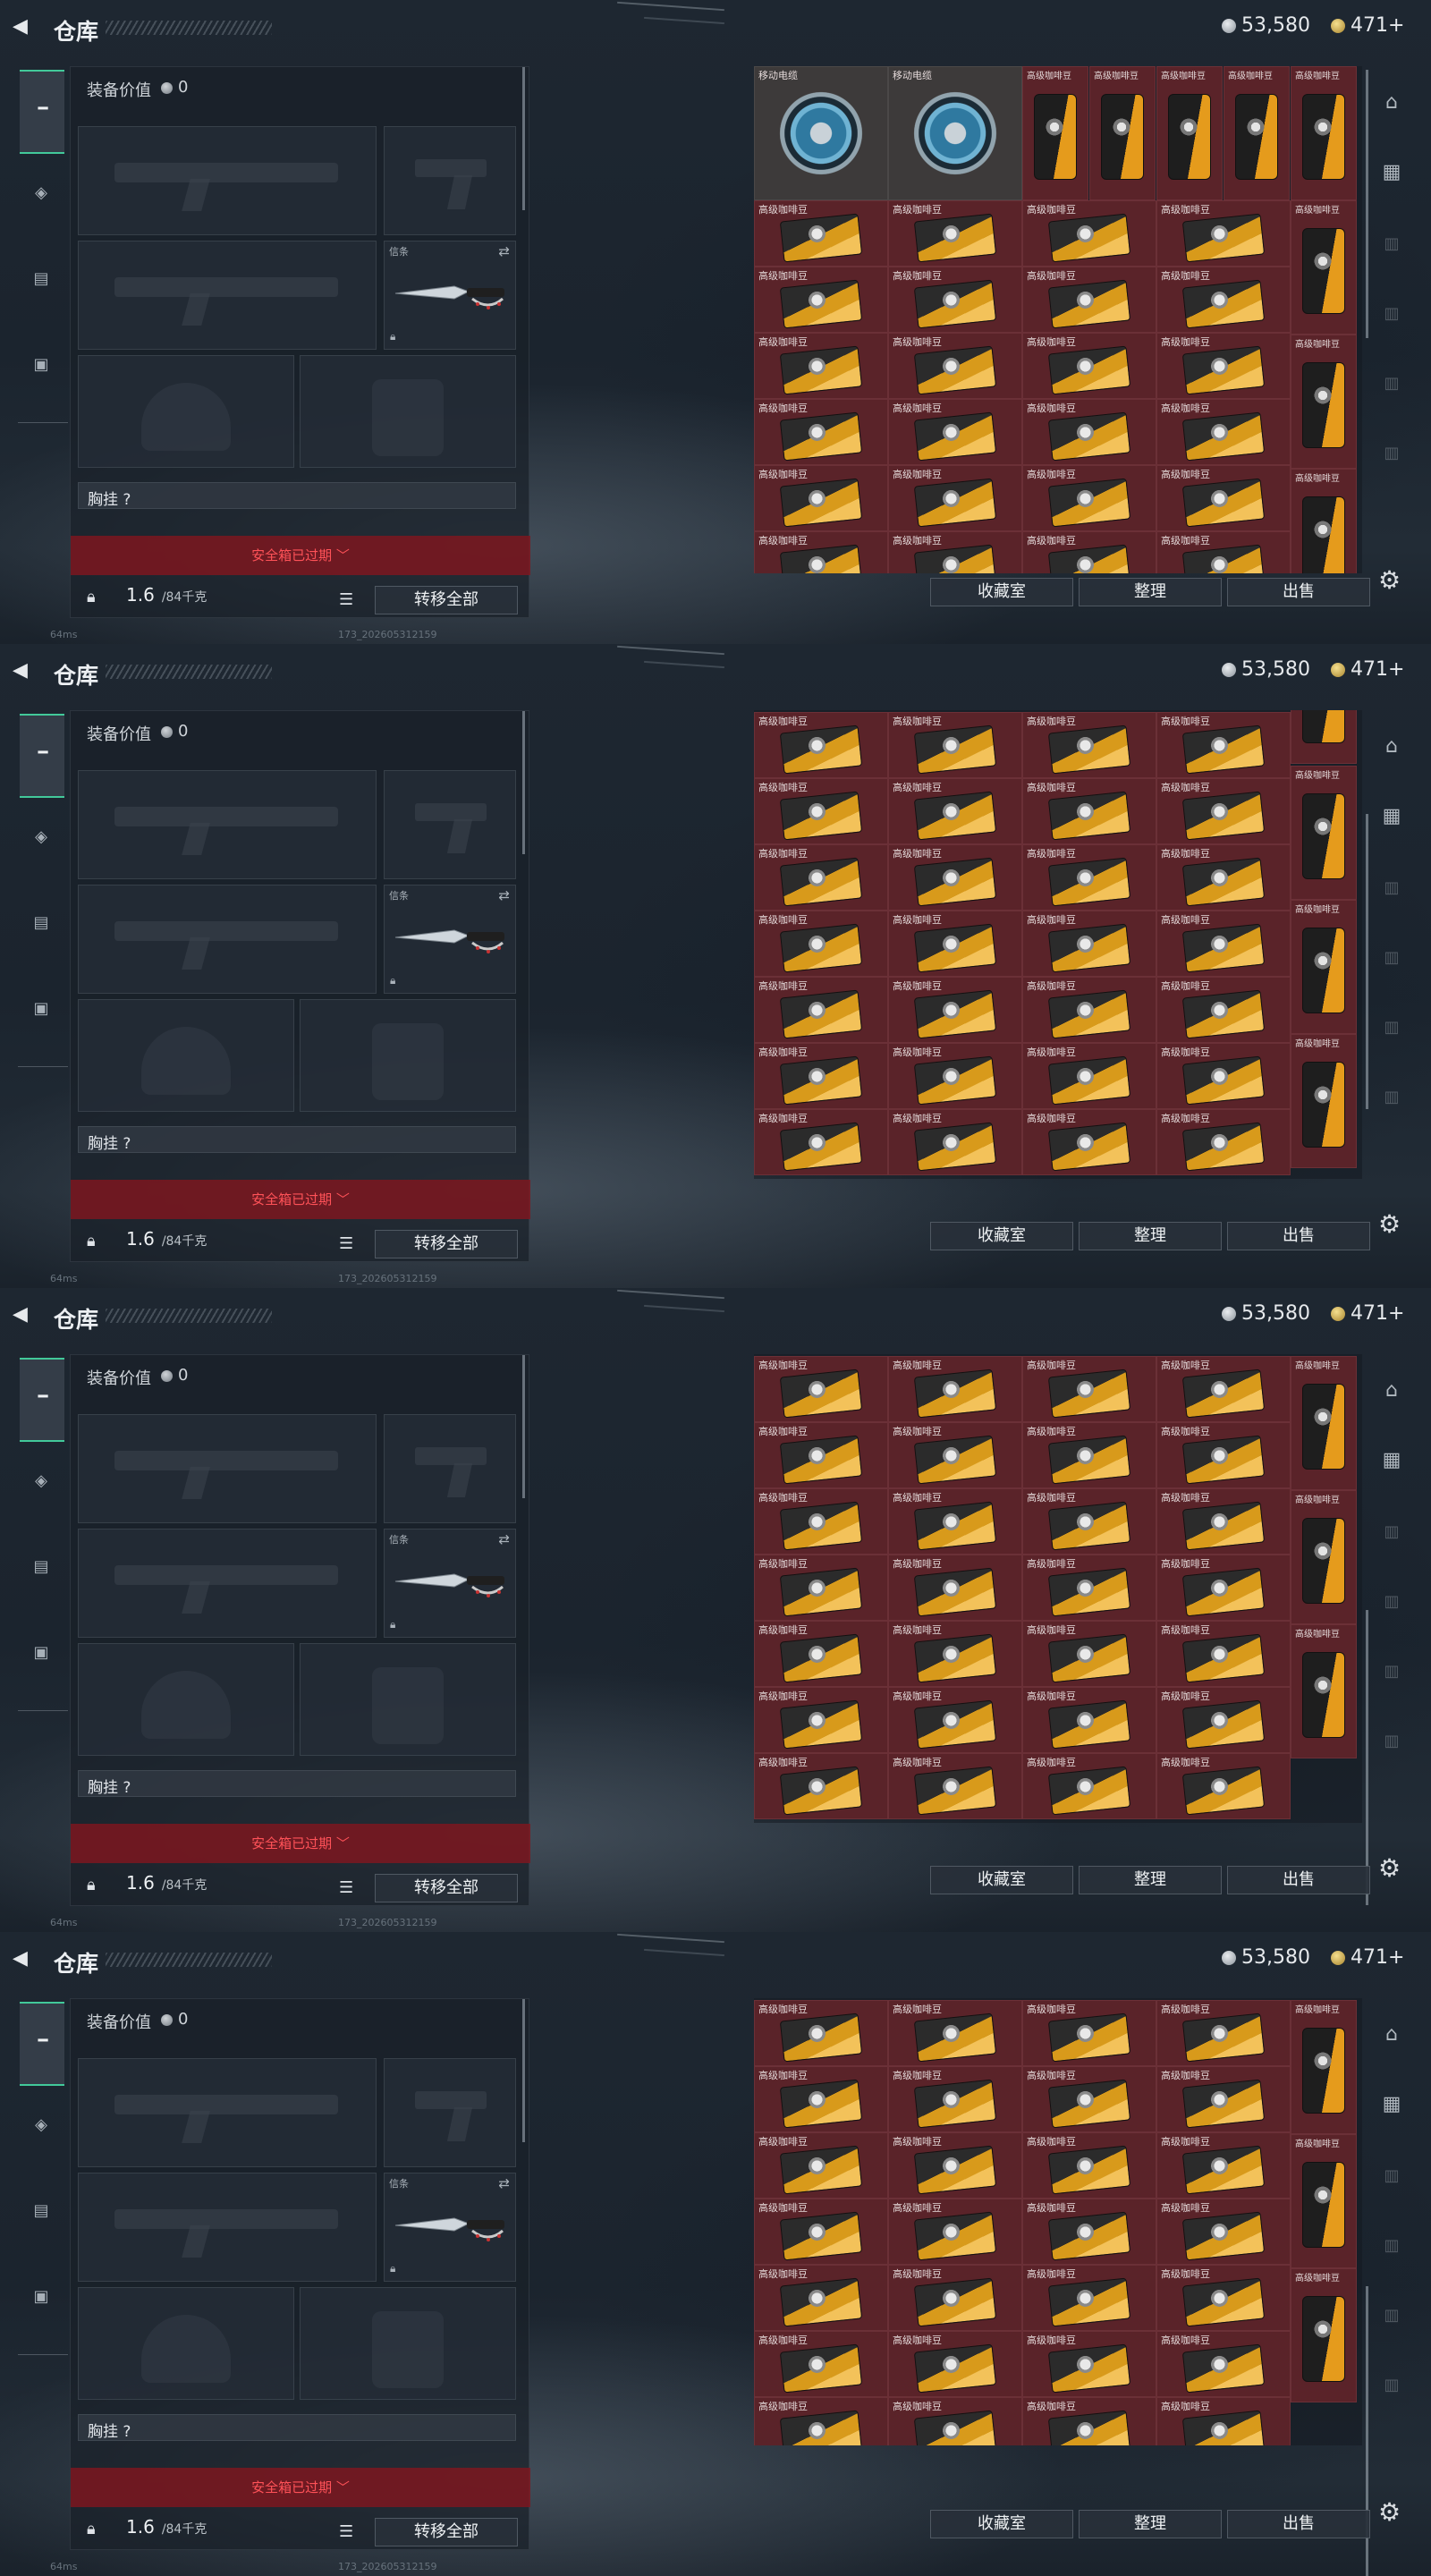 The height and width of the screenshot is (2576, 1431). I want to click on swap-icon: ⇄, so click(504, 1539).